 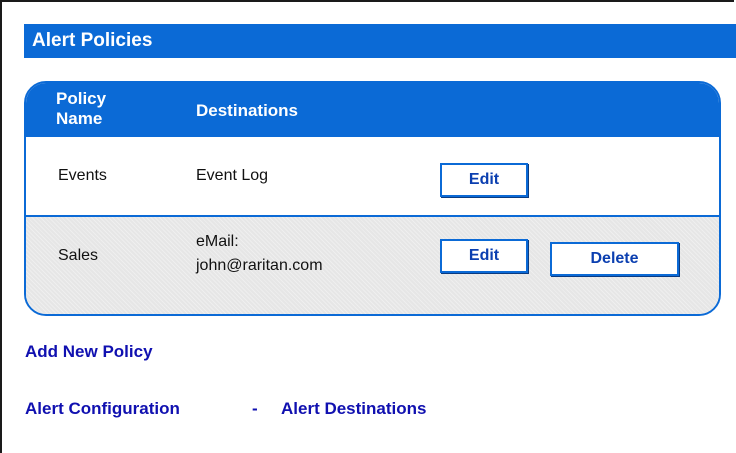 What do you see at coordinates (232, 175) in the screenshot?
I see `destination-cell: Event Log` at bounding box center [232, 175].